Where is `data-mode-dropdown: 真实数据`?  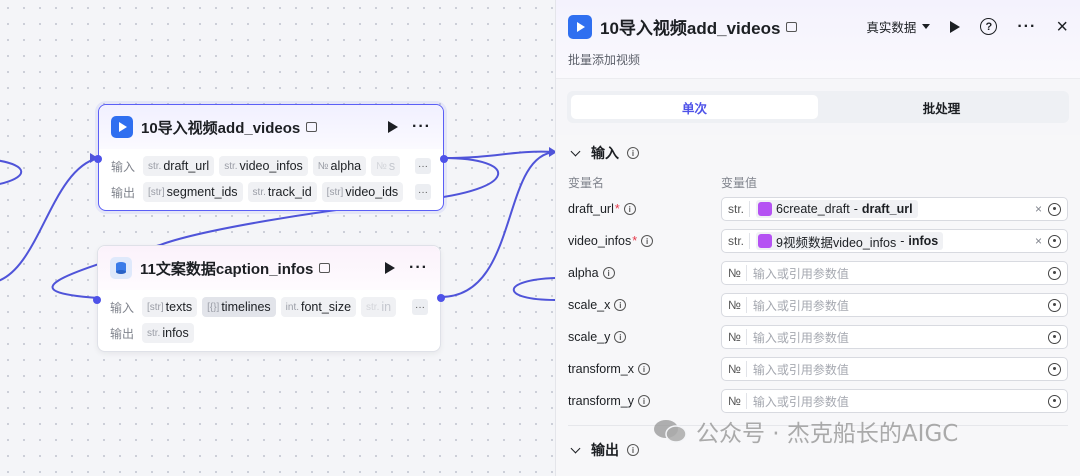 data-mode-dropdown: 真实数据 is located at coordinates (898, 26).